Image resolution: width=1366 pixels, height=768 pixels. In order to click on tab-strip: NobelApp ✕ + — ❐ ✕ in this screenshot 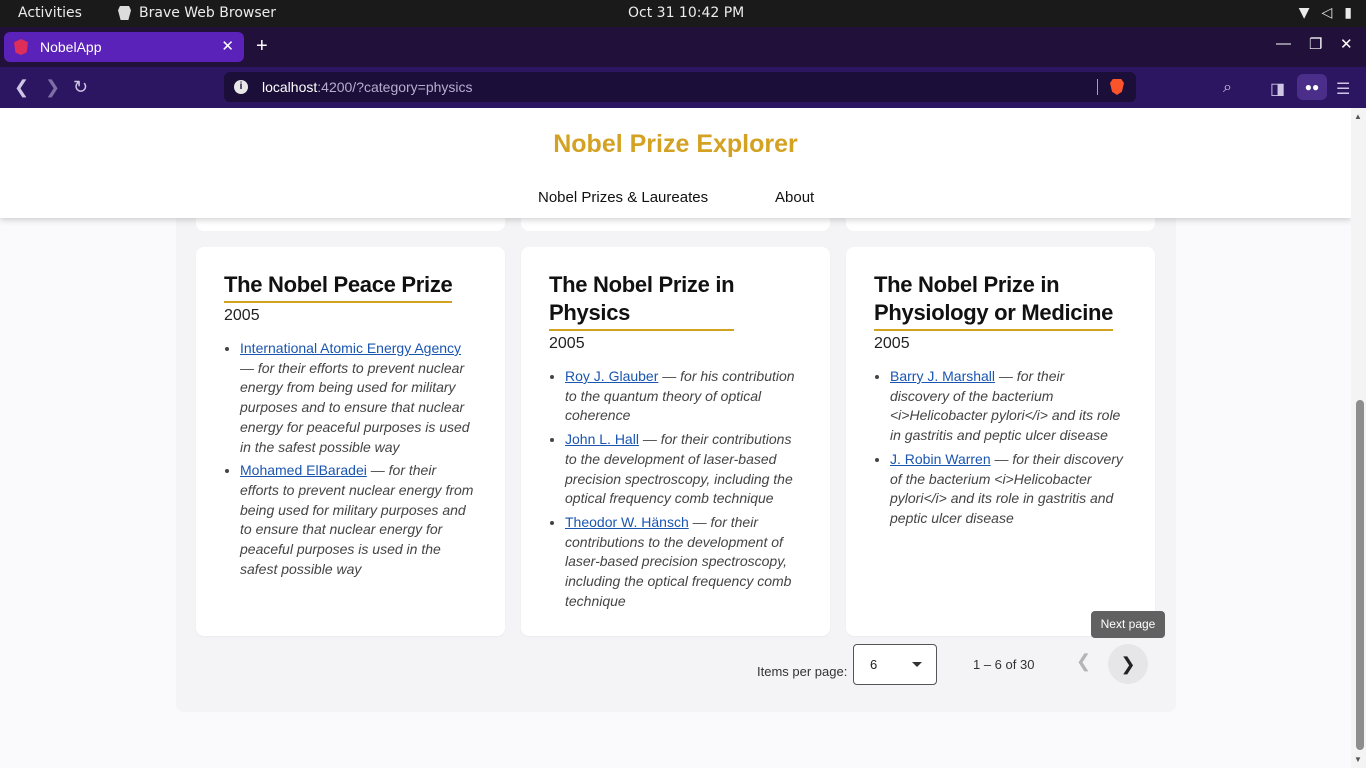, I will do `click(683, 47)`.